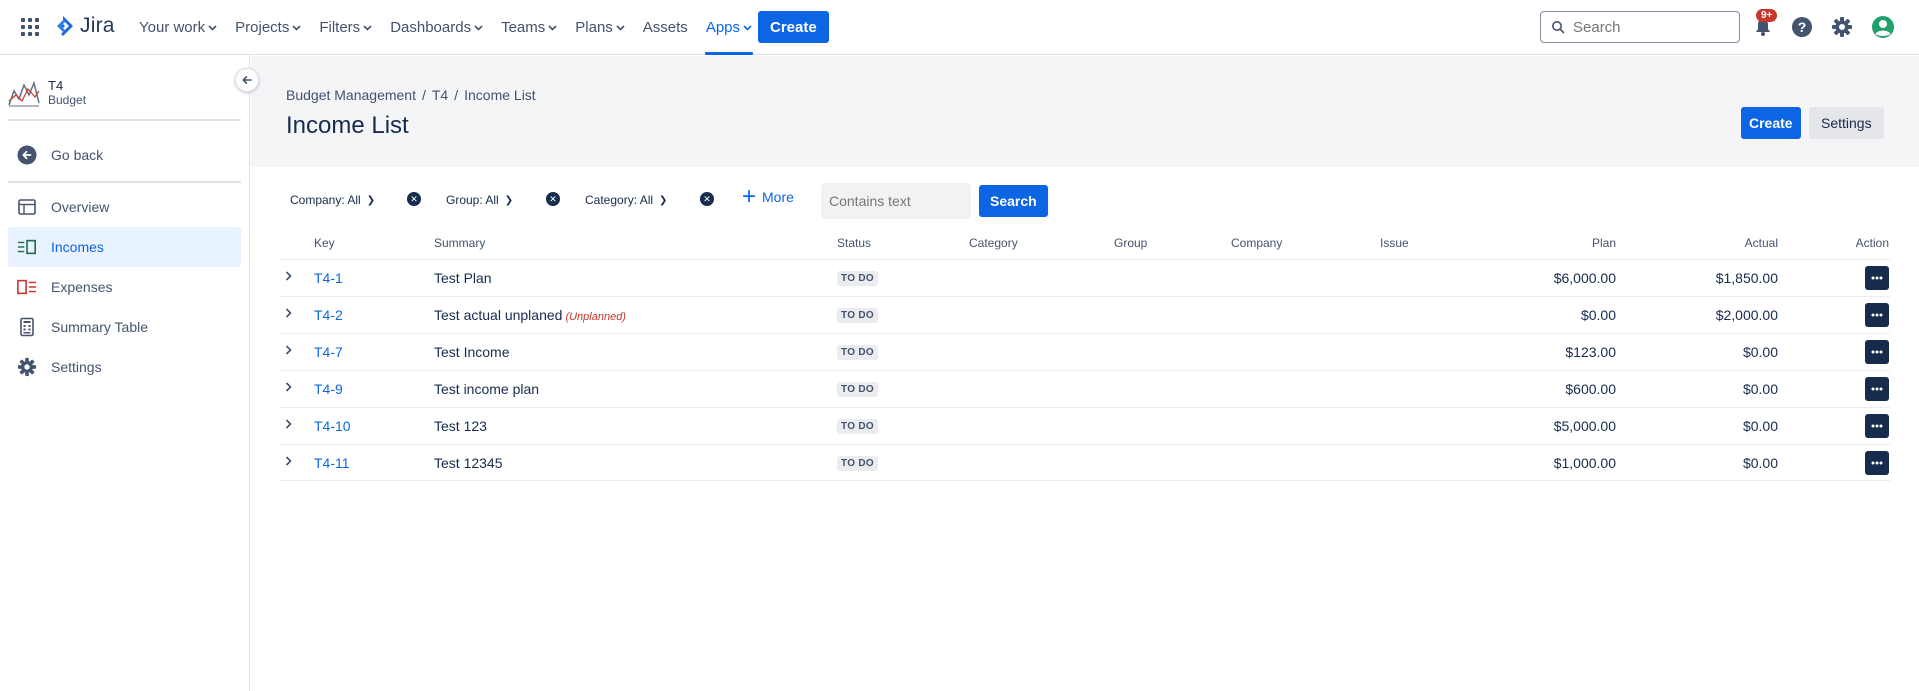 The image size is (1919, 691). What do you see at coordinates (896, 201) in the screenshot?
I see `contains-text-input` at bounding box center [896, 201].